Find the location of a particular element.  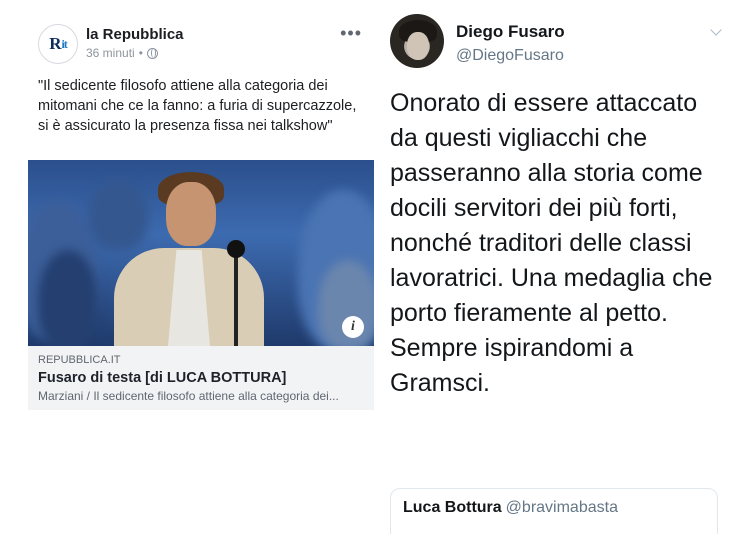

avatar-face is located at coordinates (418, 46).